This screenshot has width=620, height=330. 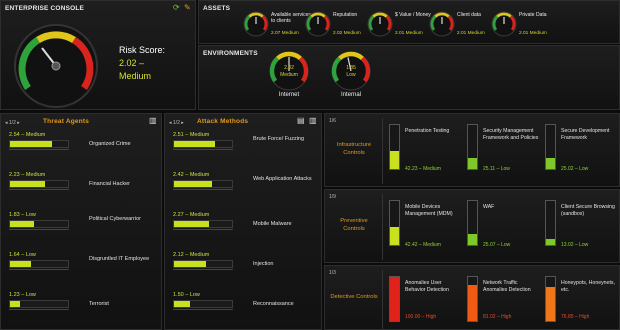 I want to click on control-value: 25.07 – Low, so click(x=497, y=245).